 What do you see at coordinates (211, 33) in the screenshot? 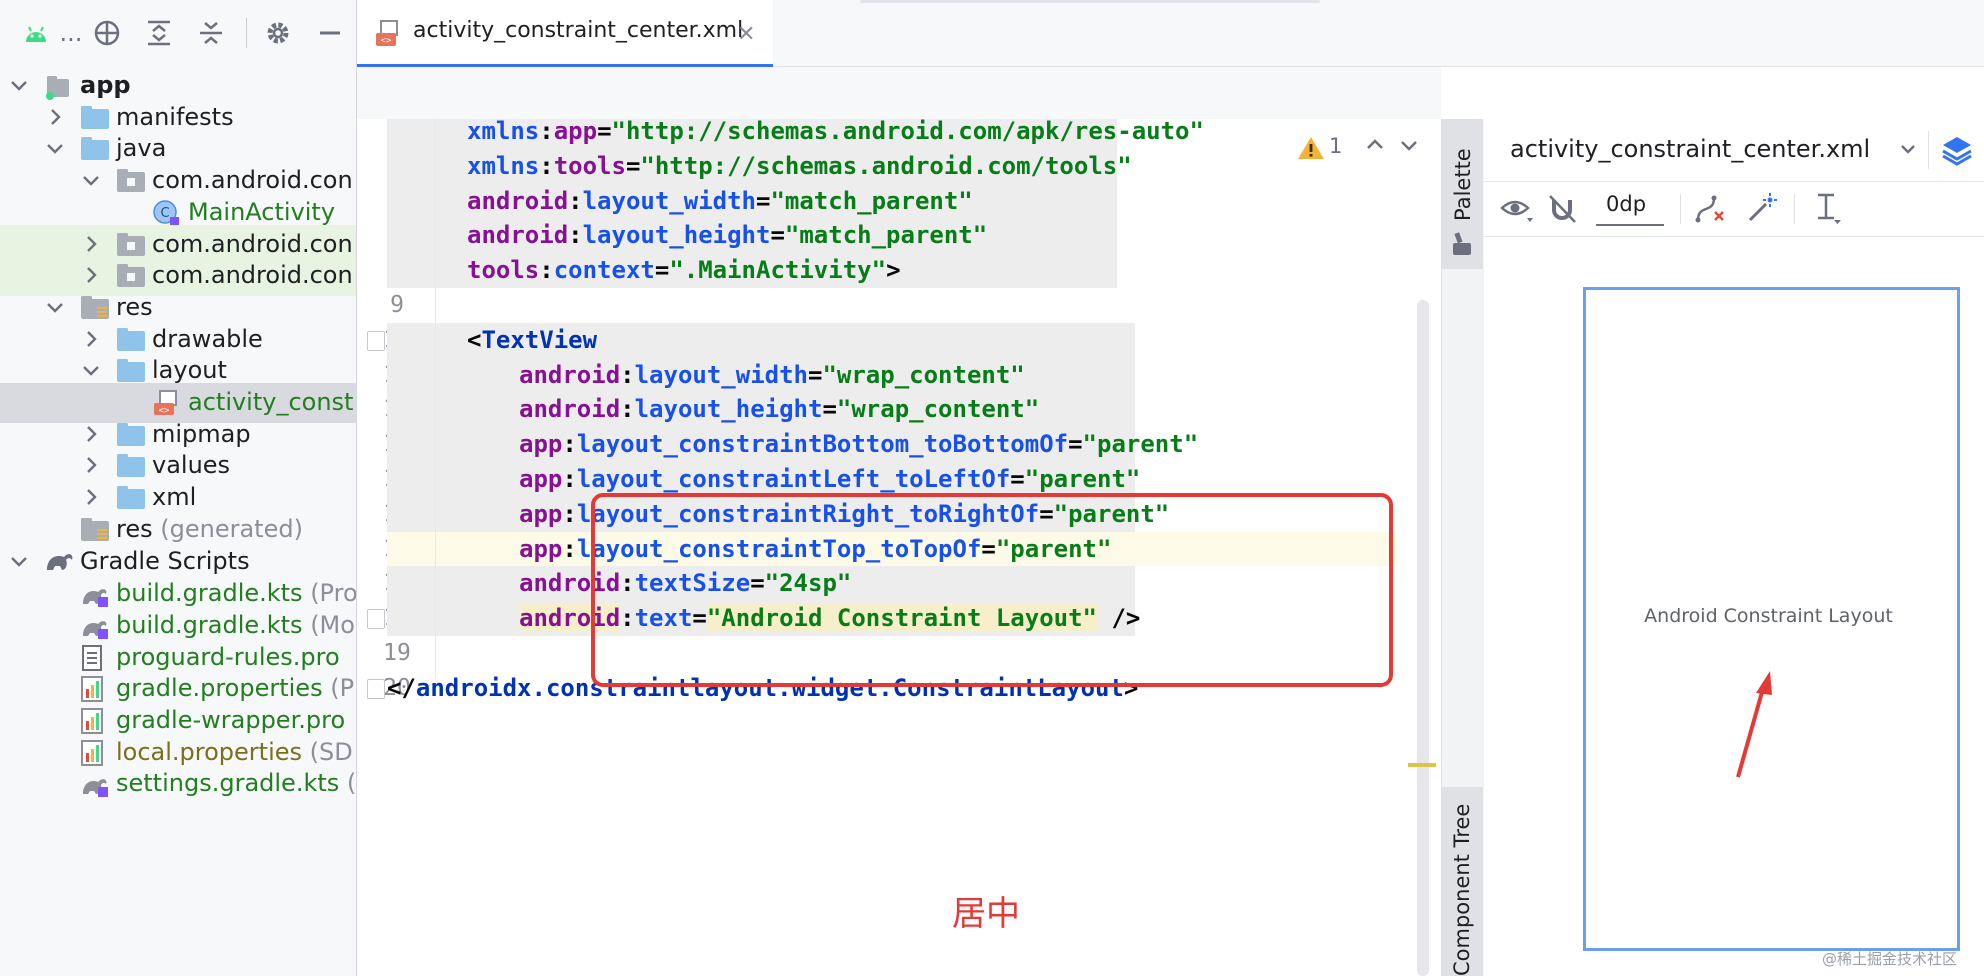
I see `collapse-all-icon` at bounding box center [211, 33].